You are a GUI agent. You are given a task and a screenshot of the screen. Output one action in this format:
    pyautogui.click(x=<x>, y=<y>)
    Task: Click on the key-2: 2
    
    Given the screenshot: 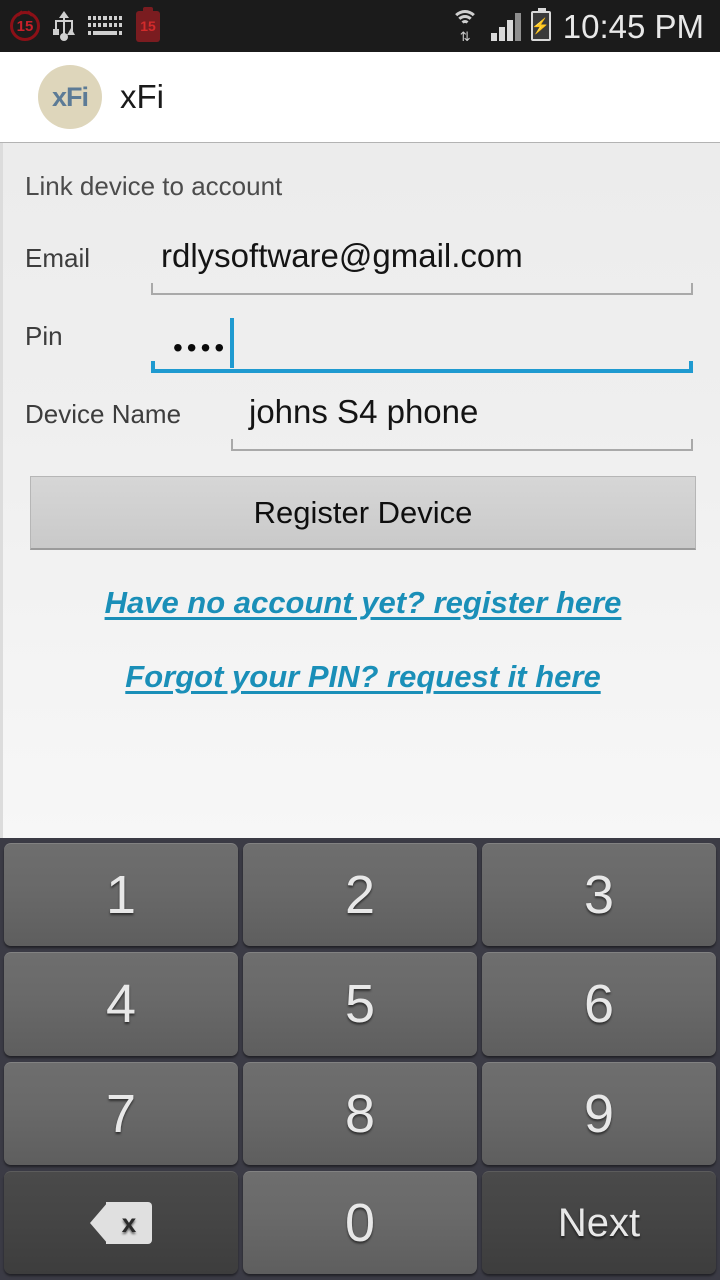 What is the action you would take?
    pyautogui.click(x=360, y=895)
    